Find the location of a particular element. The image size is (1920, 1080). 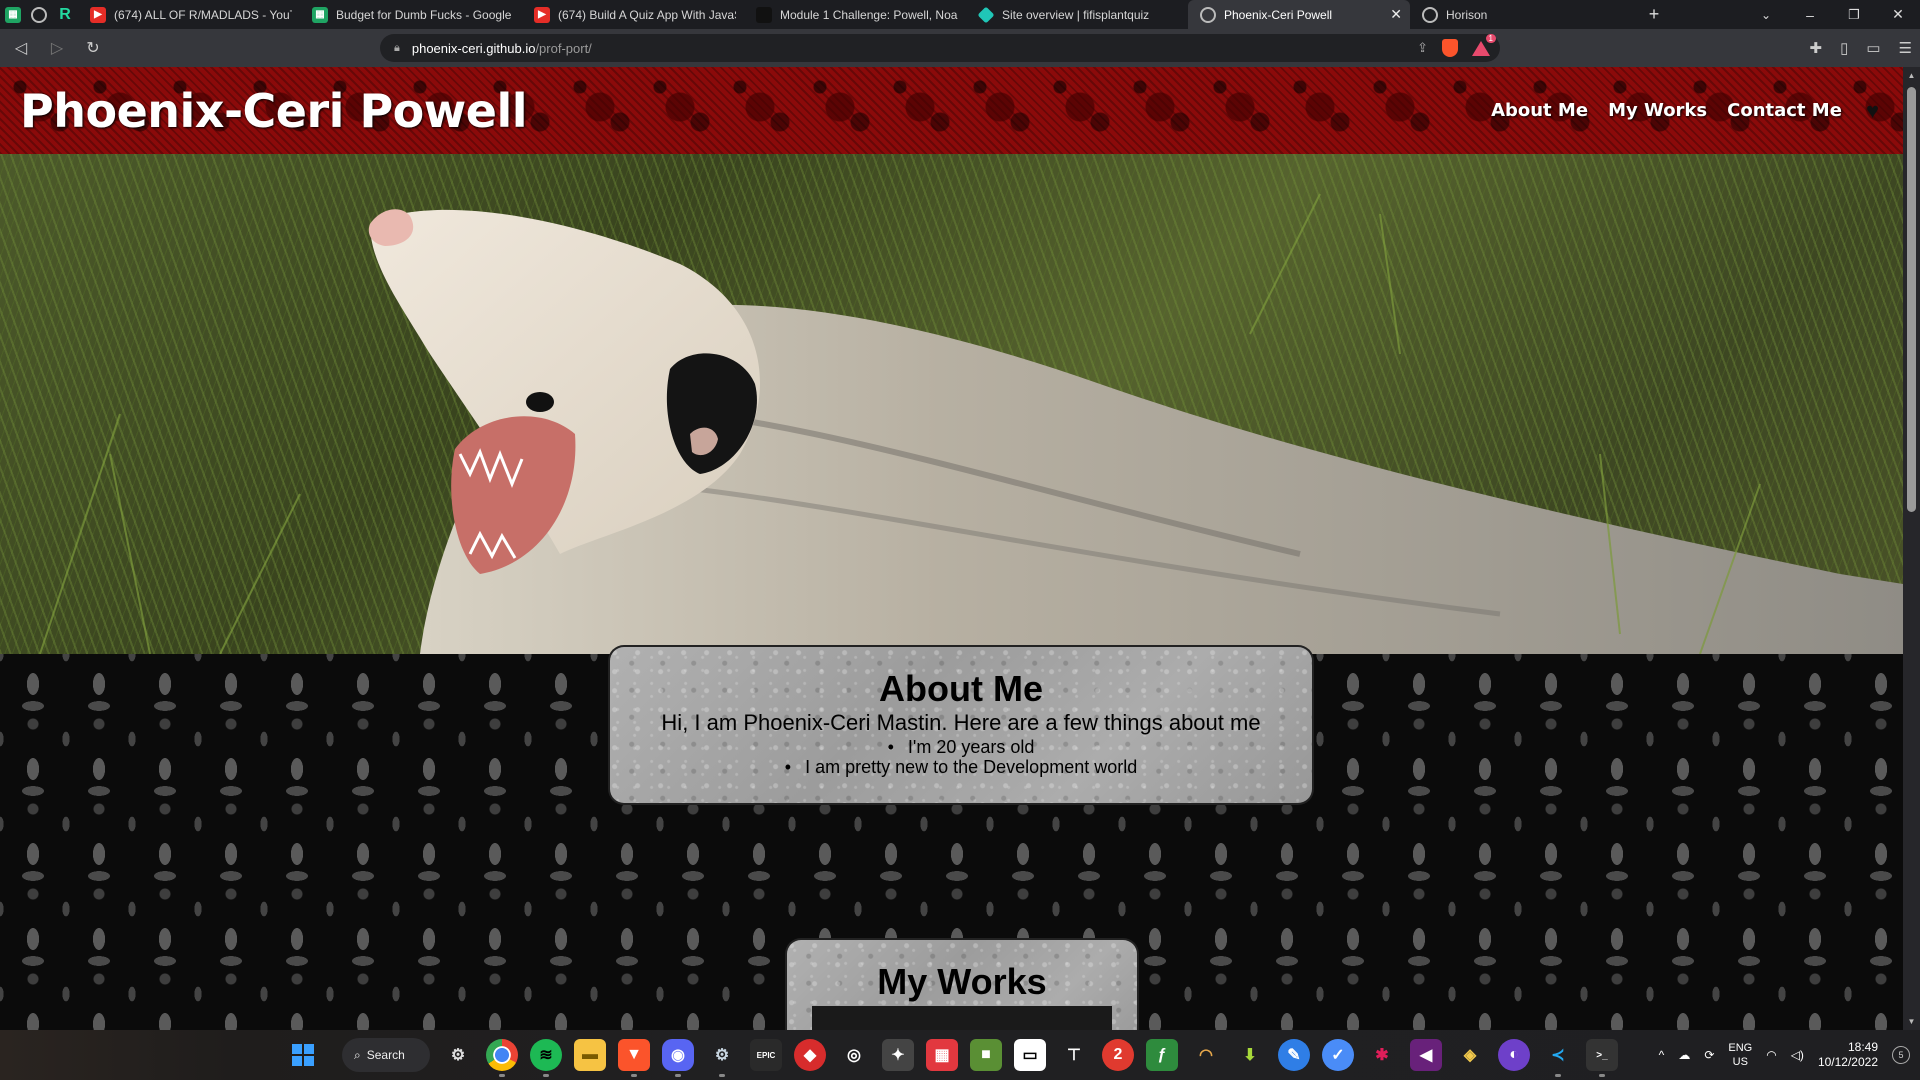

address-bar-actions: ⇪ 1 is located at coordinates (1456, 48).